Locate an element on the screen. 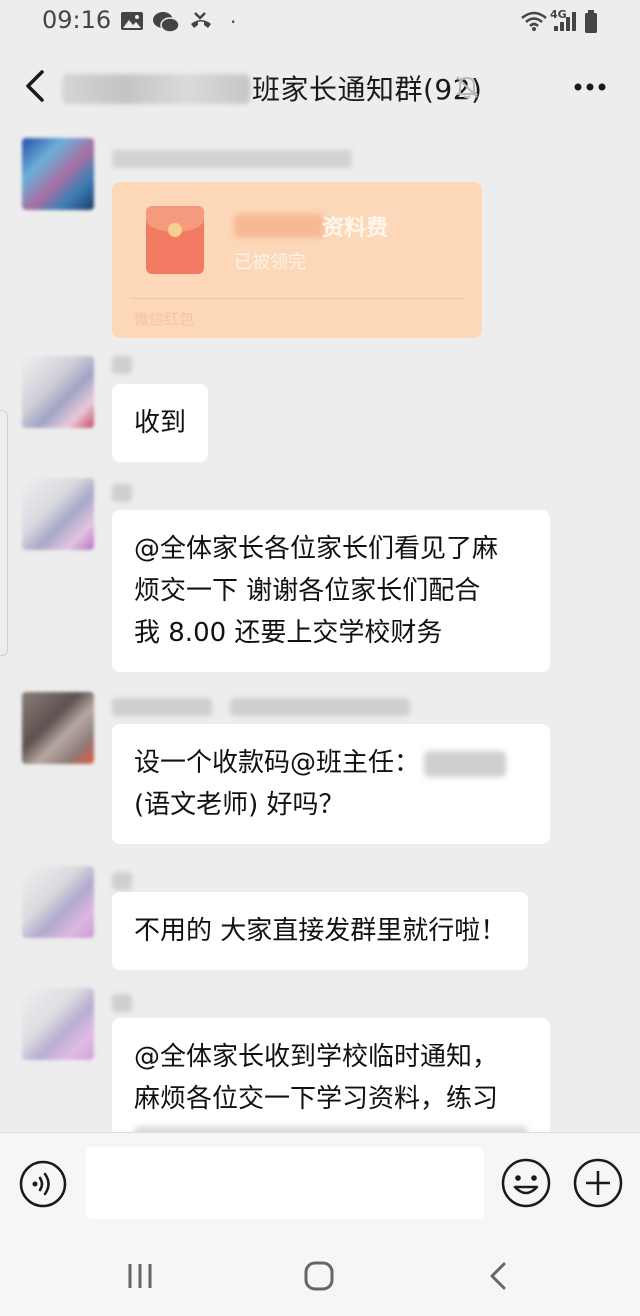  nav-bar: 班家长通知群(92) is located at coordinates (320, 86).